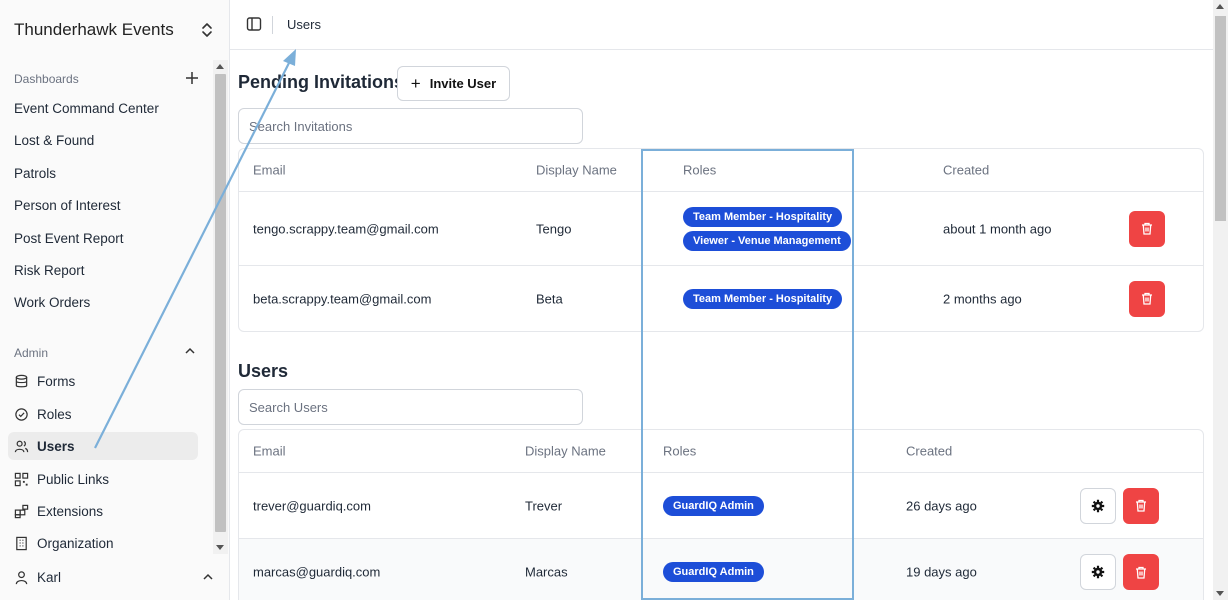  I want to click on sidebar-item-label: Patrols, so click(35, 173).